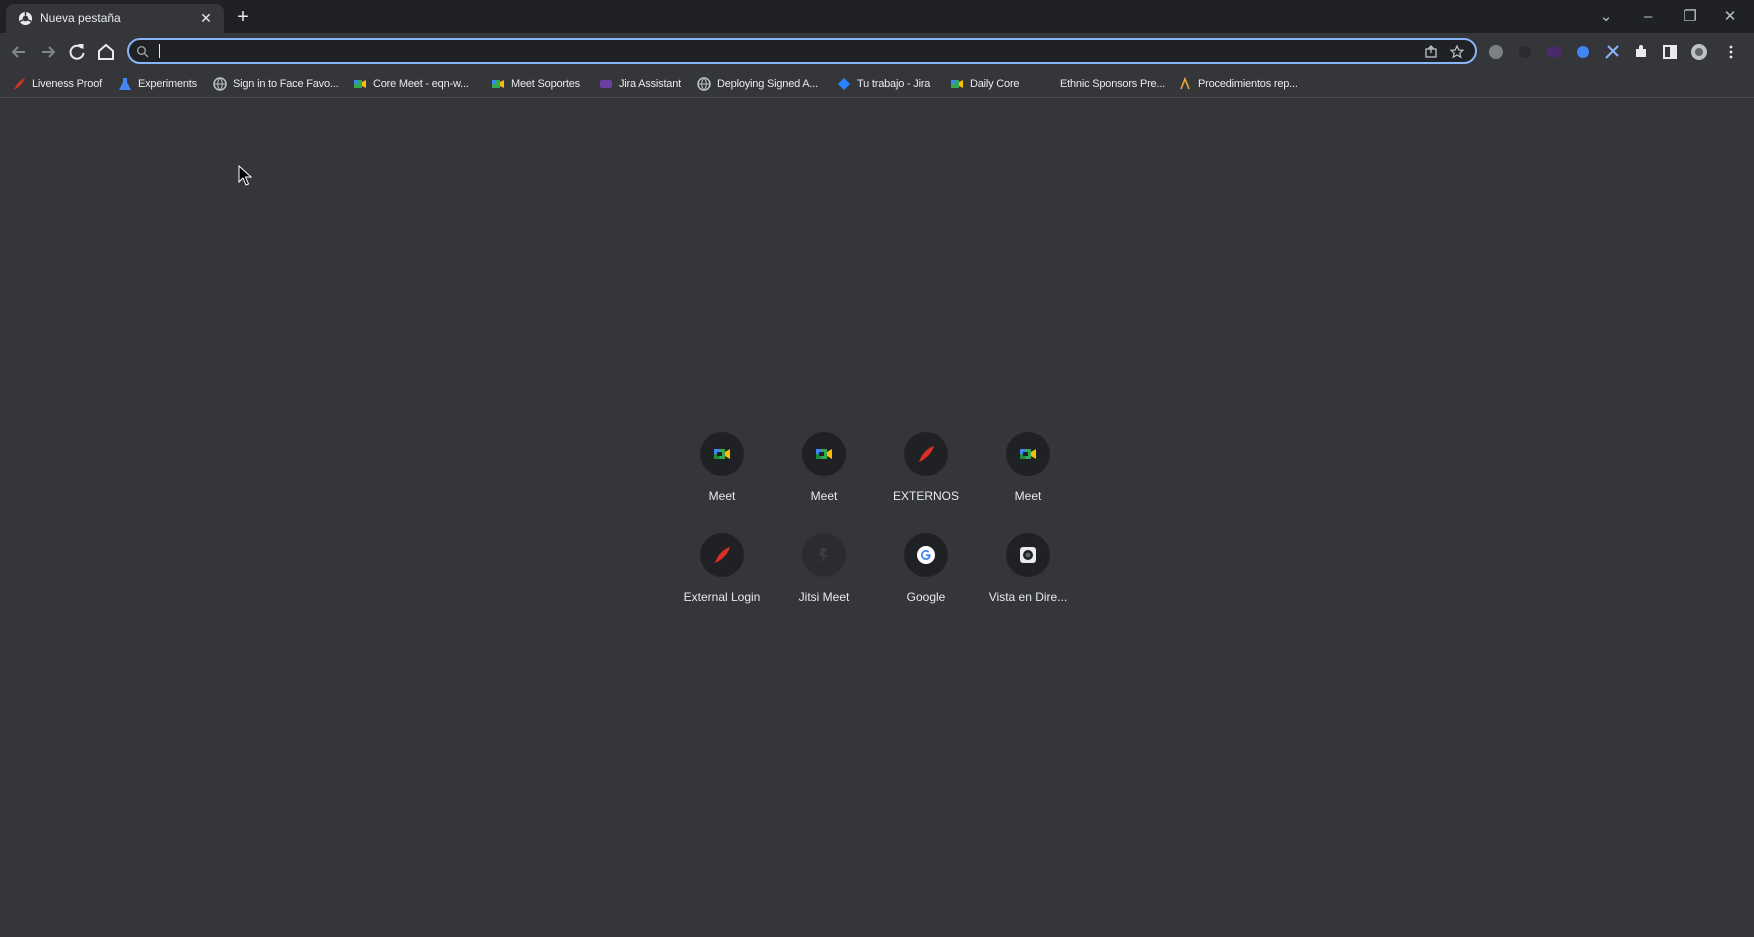 Image resolution: width=1754 pixels, height=937 pixels. I want to click on side-panel-icon, so click(1670, 52).